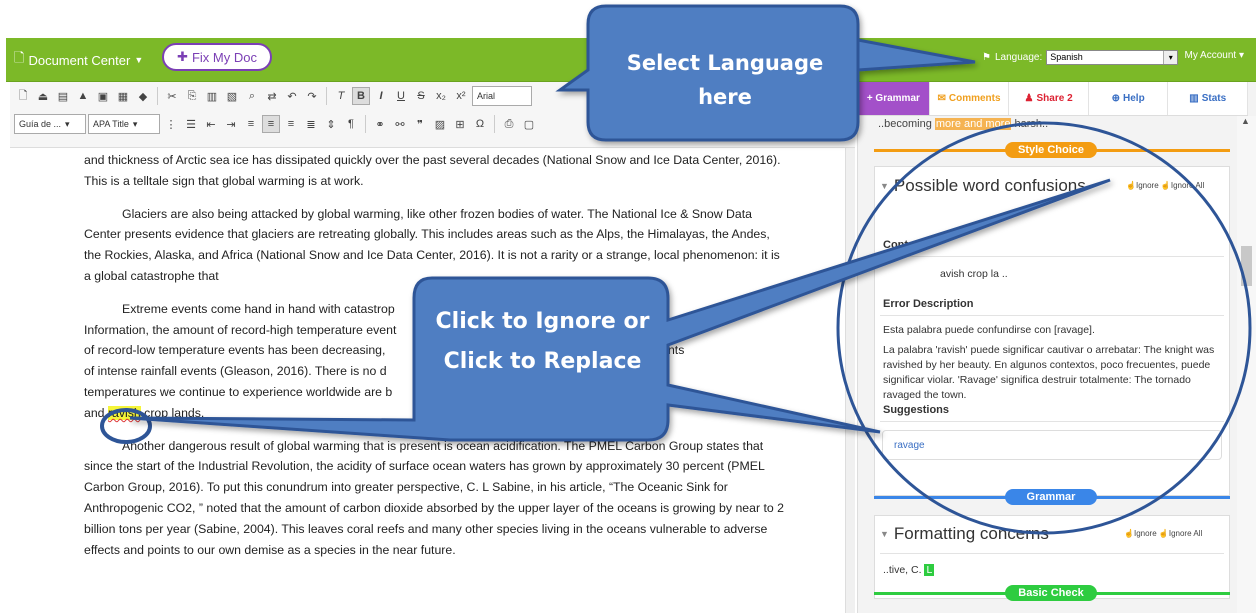 The height and width of the screenshot is (613, 1256). Describe the element at coordinates (1116, 98) in the screenshot. I see `lifebuoy-icon: ⊕` at that location.